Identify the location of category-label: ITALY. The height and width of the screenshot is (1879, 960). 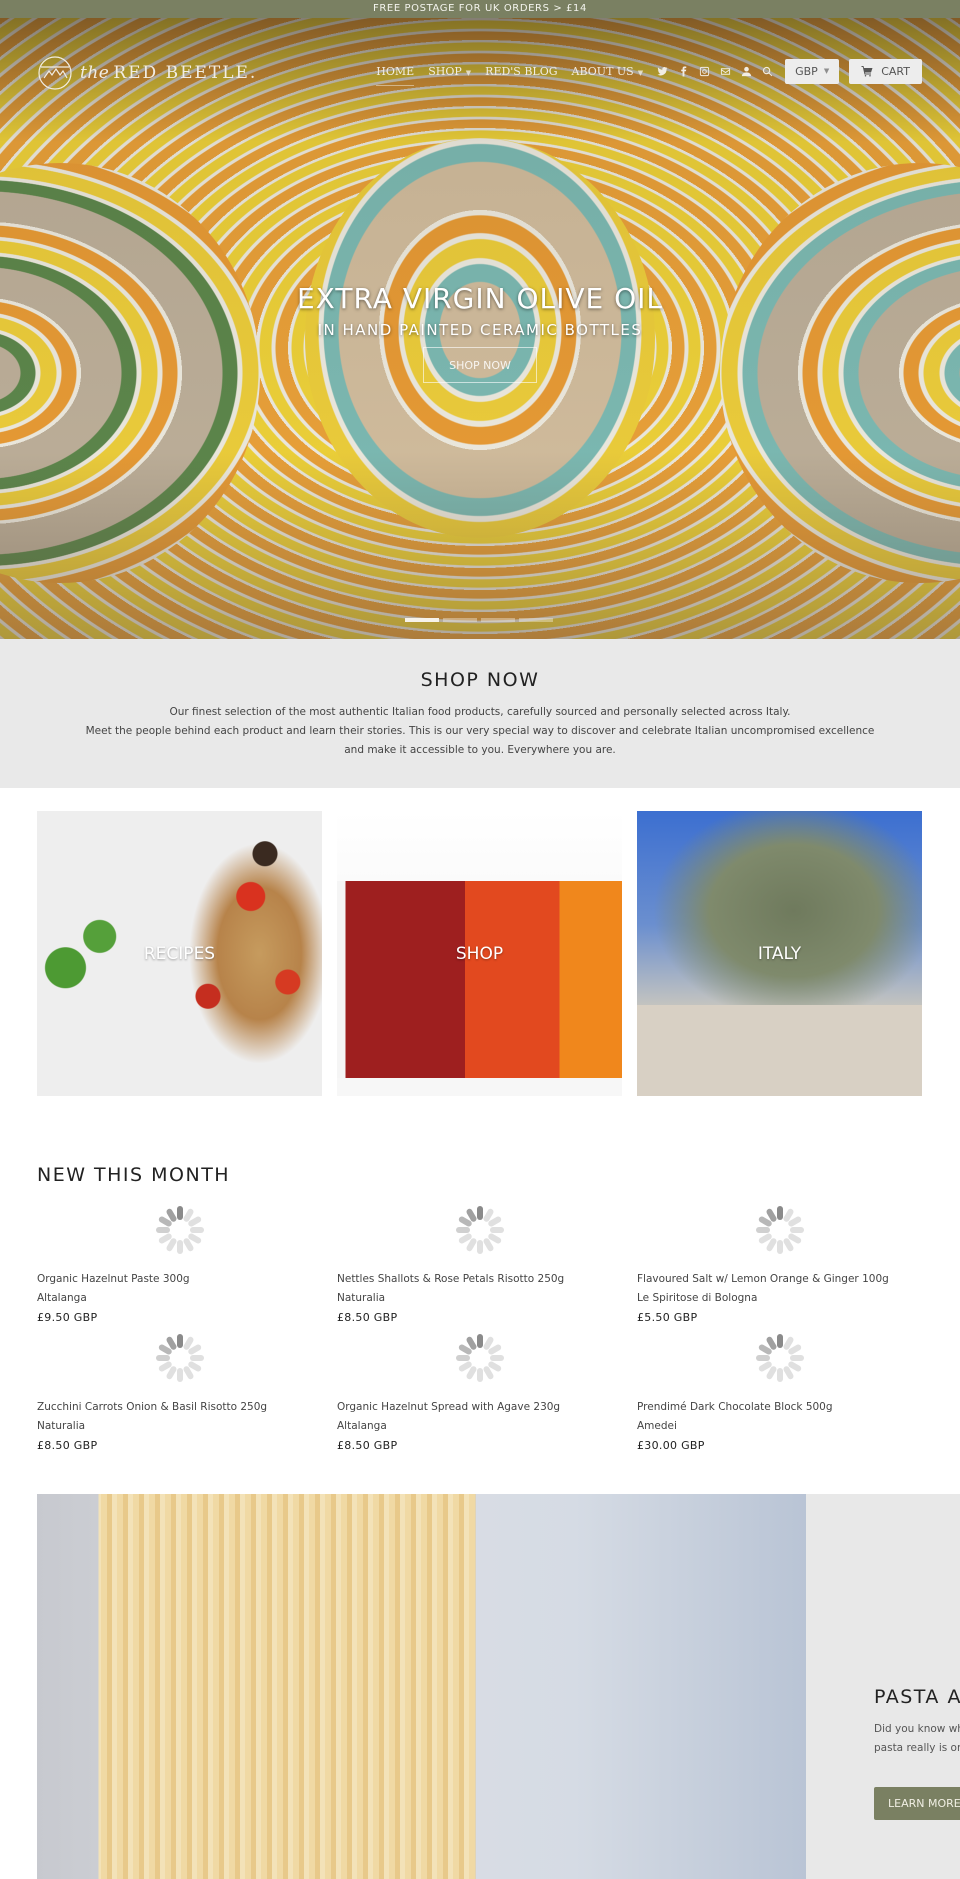
(779, 953).